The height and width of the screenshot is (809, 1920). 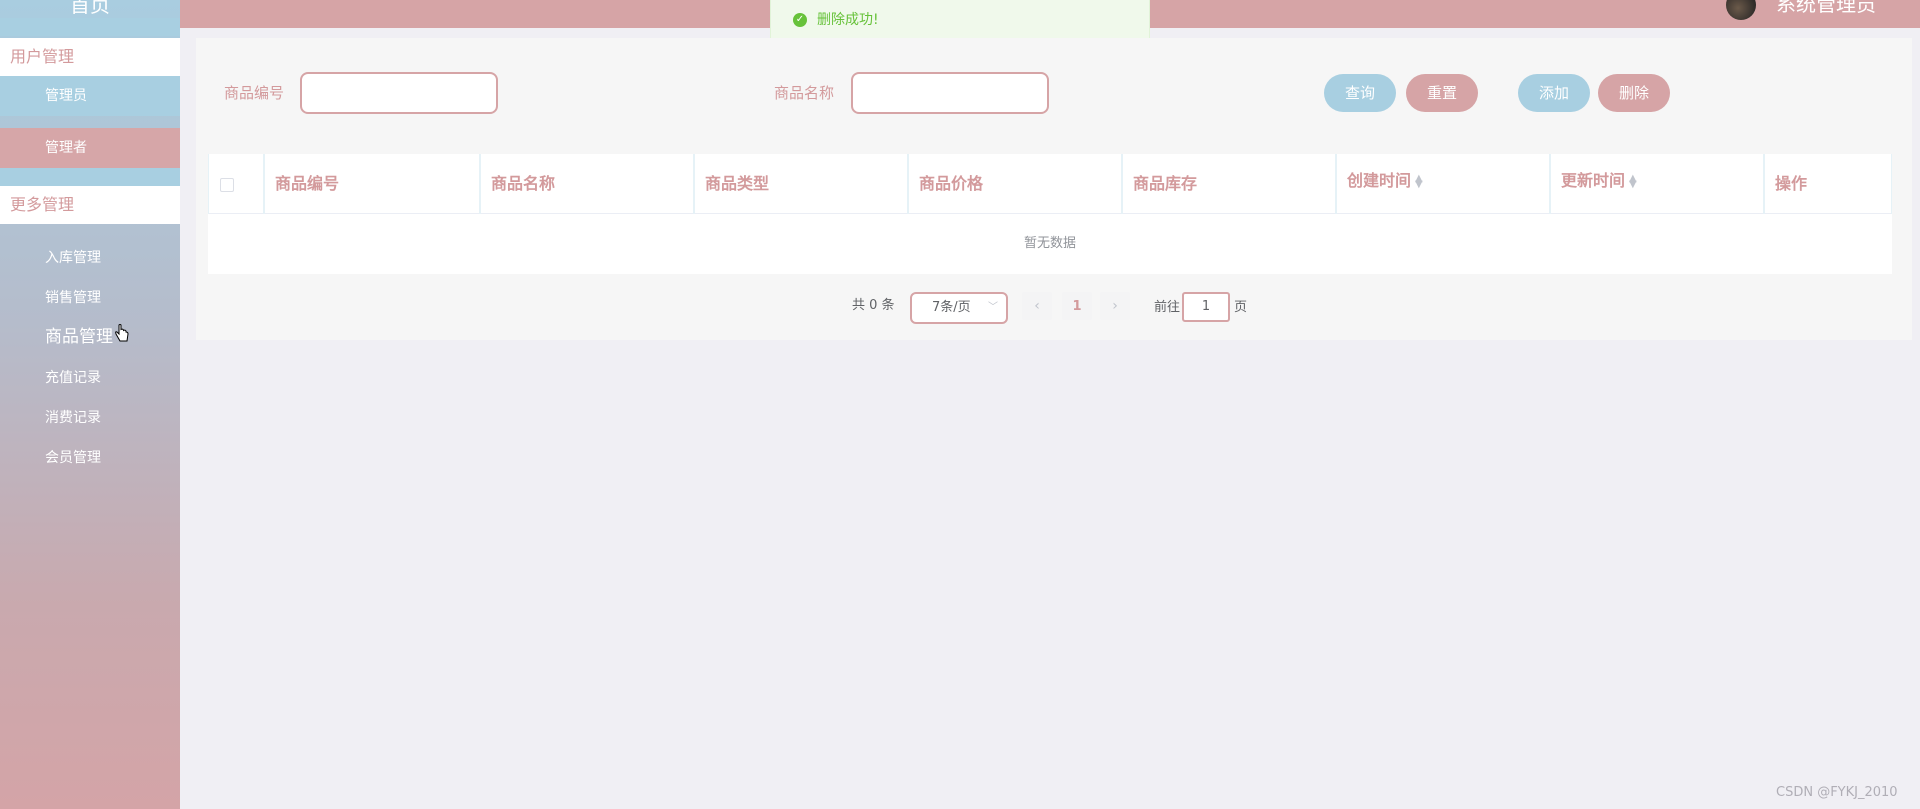 What do you see at coordinates (993, 307) in the screenshot?
I see `chevron-down-icon: ﹀` at bounding box center [993, 307].